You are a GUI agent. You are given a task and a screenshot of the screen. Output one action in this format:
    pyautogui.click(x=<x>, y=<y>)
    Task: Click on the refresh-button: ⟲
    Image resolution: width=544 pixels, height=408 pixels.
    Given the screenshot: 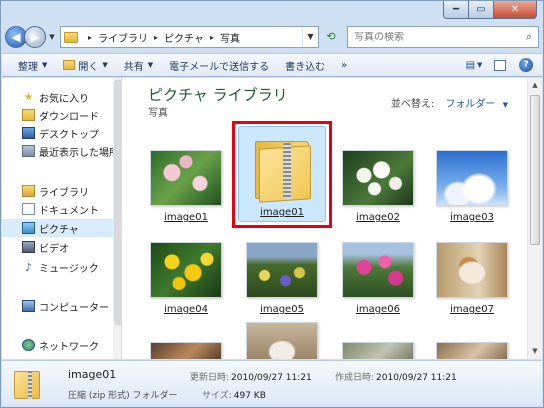 What is the action you would take?
    pyautogui.click(x=331, y=37)
    